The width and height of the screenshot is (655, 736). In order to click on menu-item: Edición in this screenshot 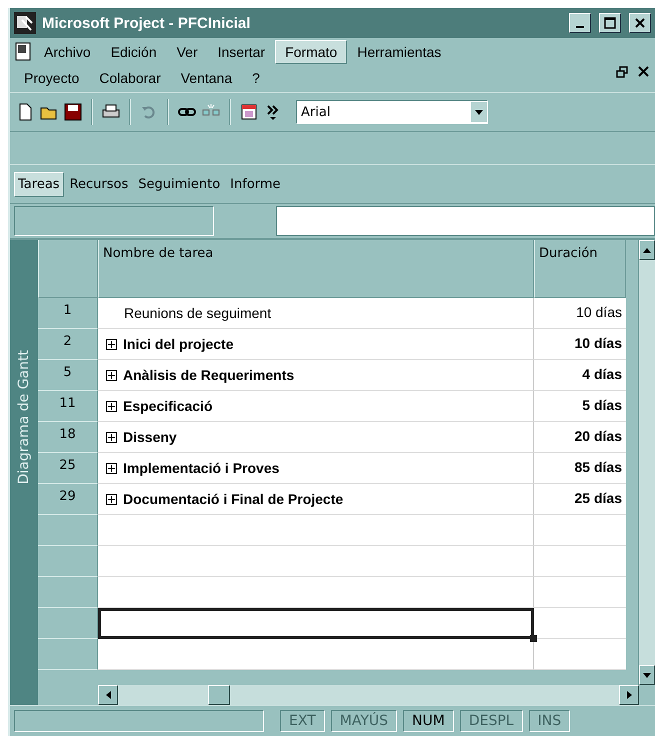, I will do `click(133, 52)`.